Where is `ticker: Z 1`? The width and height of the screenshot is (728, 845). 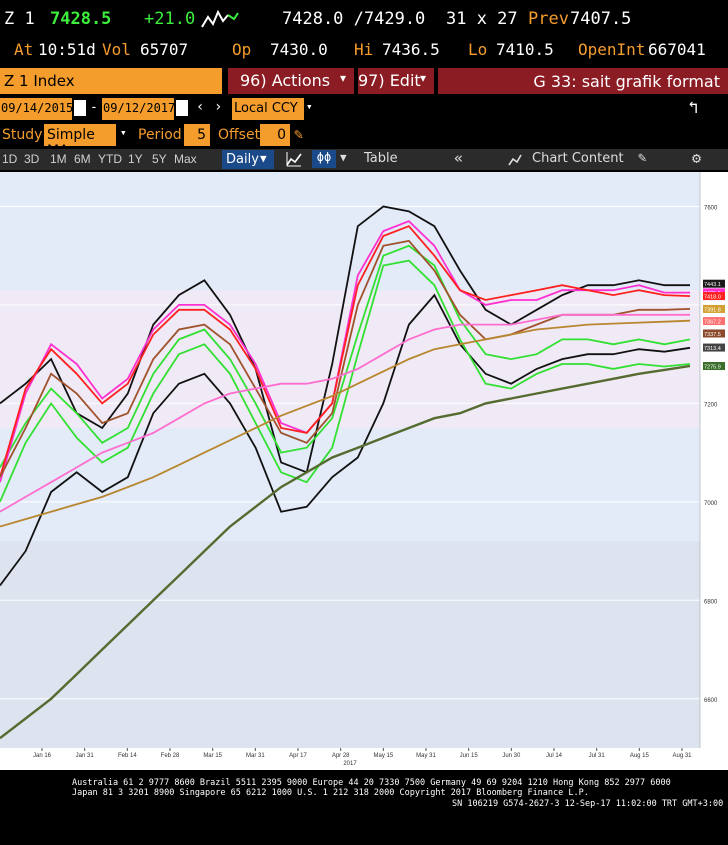 ticker: Z 1 is located at coordinates (19, 19).